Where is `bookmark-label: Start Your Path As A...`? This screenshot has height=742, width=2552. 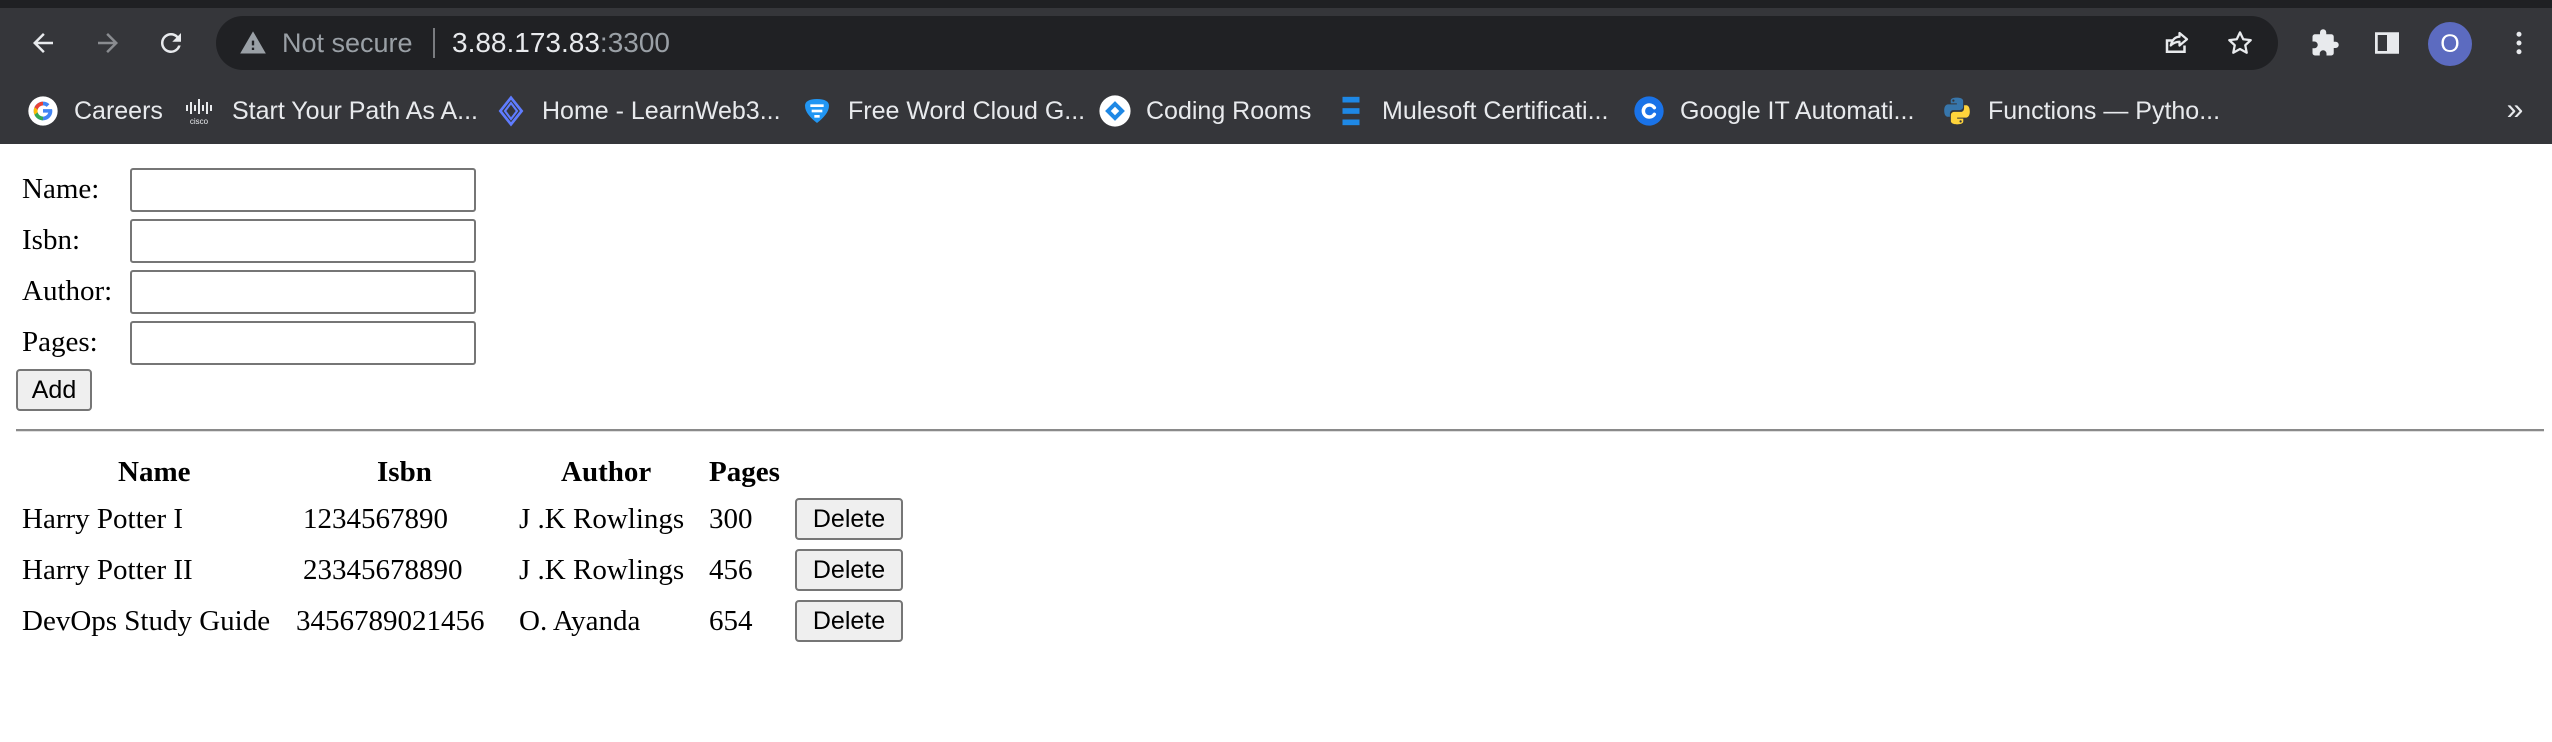
bookmark-label: Start Your Path As A... is located at coordinates (355, 110).